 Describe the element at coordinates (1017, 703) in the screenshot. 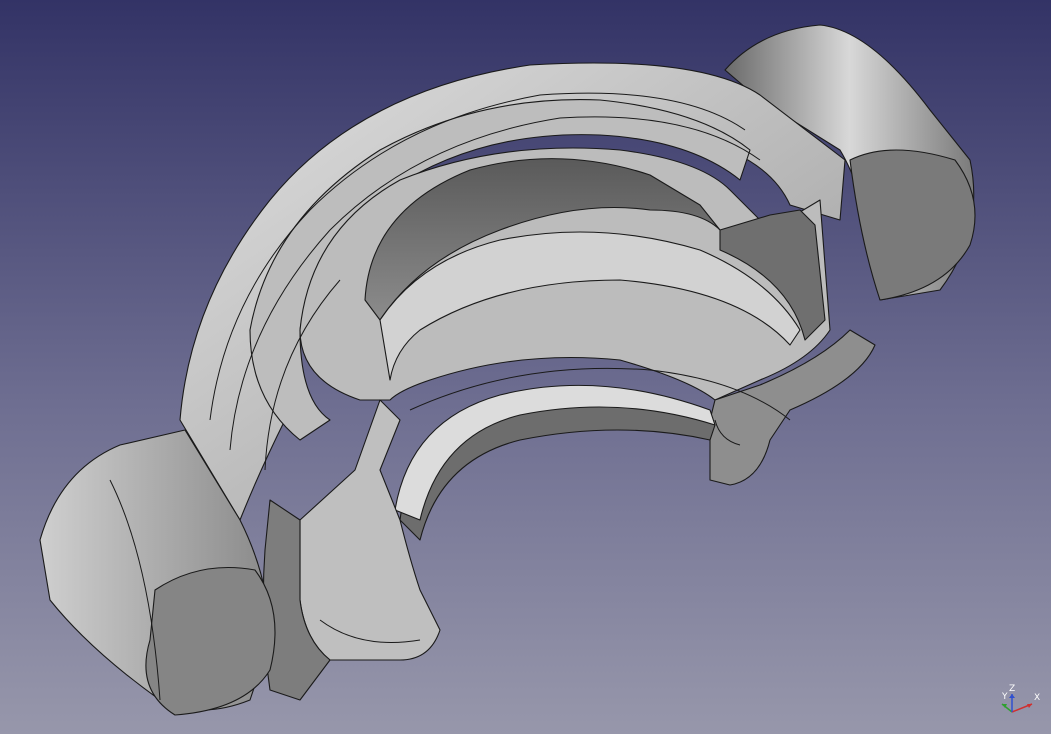

I see `axis-triad-icon` at that location.